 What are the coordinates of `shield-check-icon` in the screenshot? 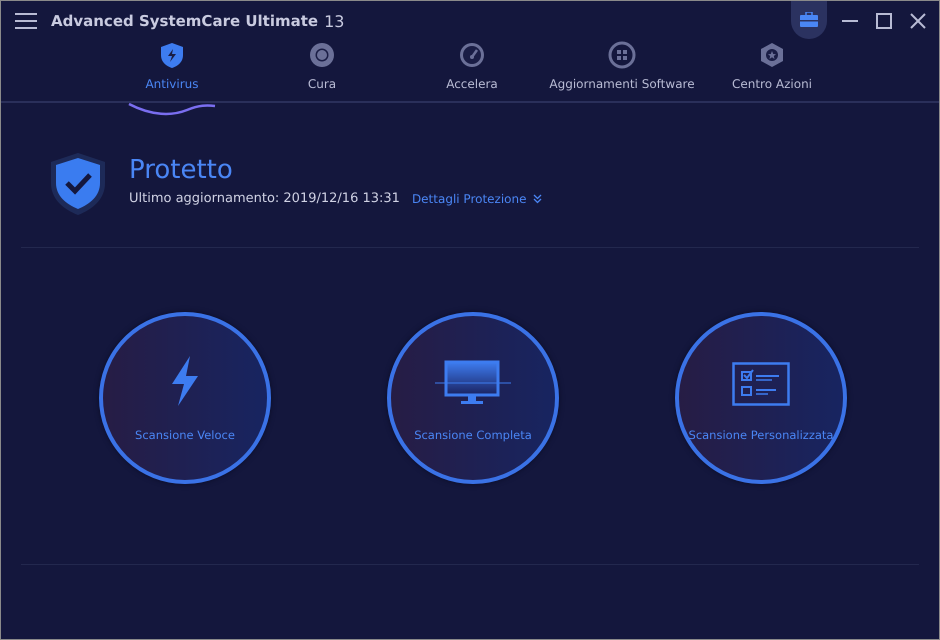 It's located at (78, 184).